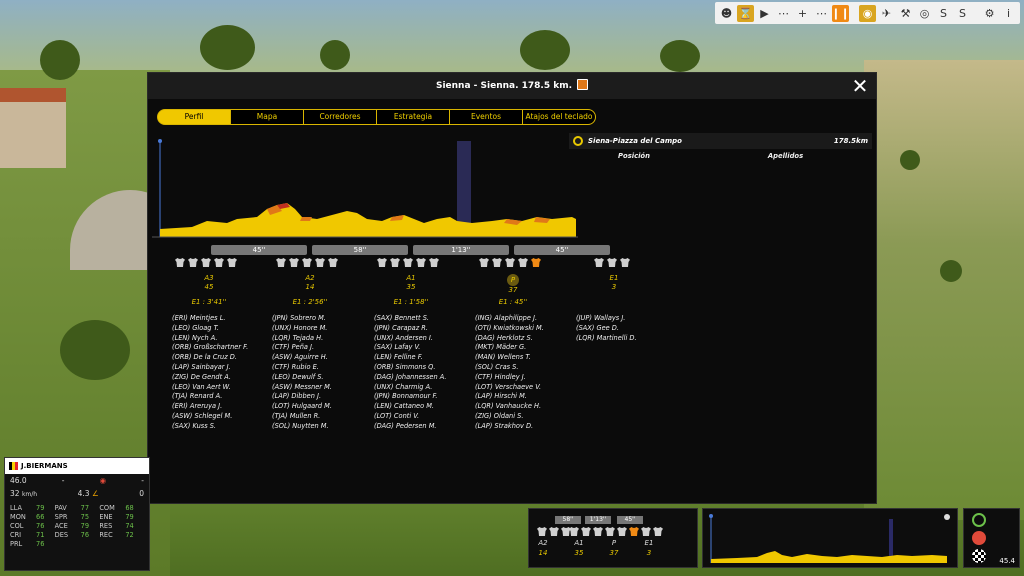 The height and width of the screenshot is (576, 1024). I want to click on fast-icon: ⋯, so click(821, 13).